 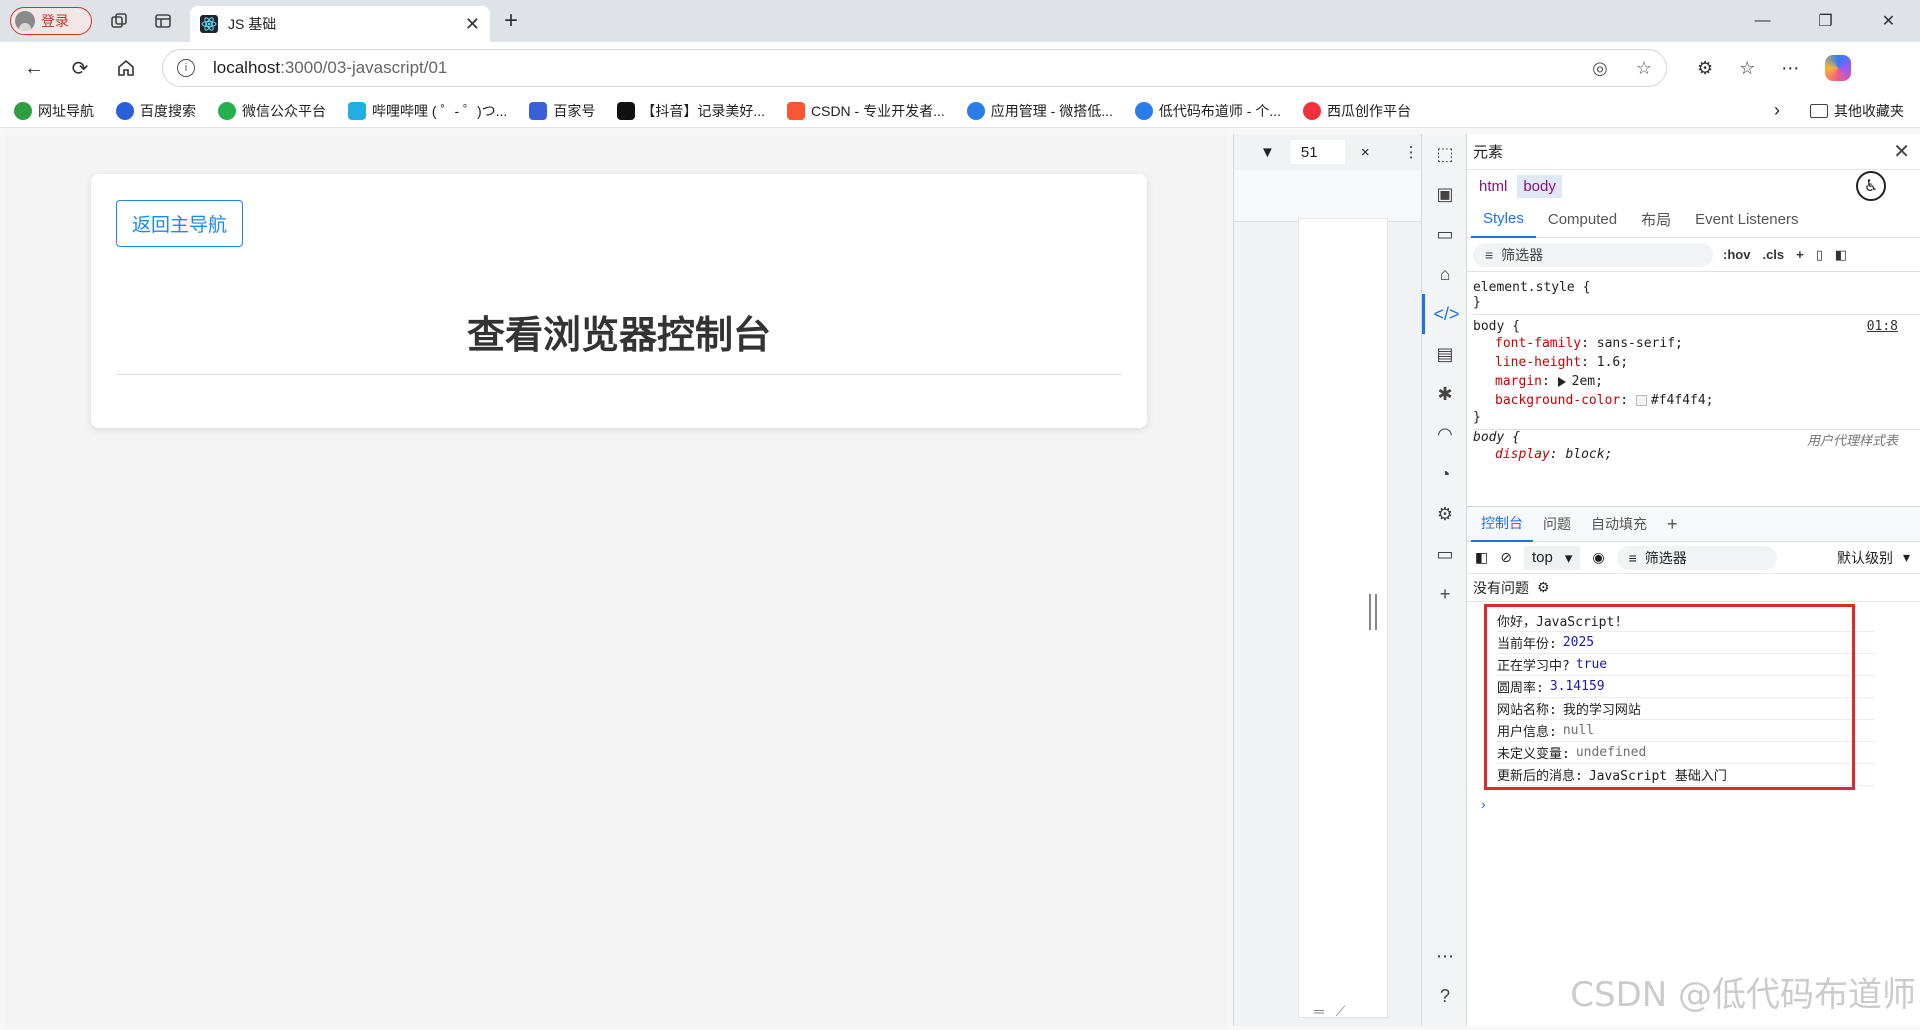 I want to click on clear-console-icon: ⊘, so click(x=1506, y=557).